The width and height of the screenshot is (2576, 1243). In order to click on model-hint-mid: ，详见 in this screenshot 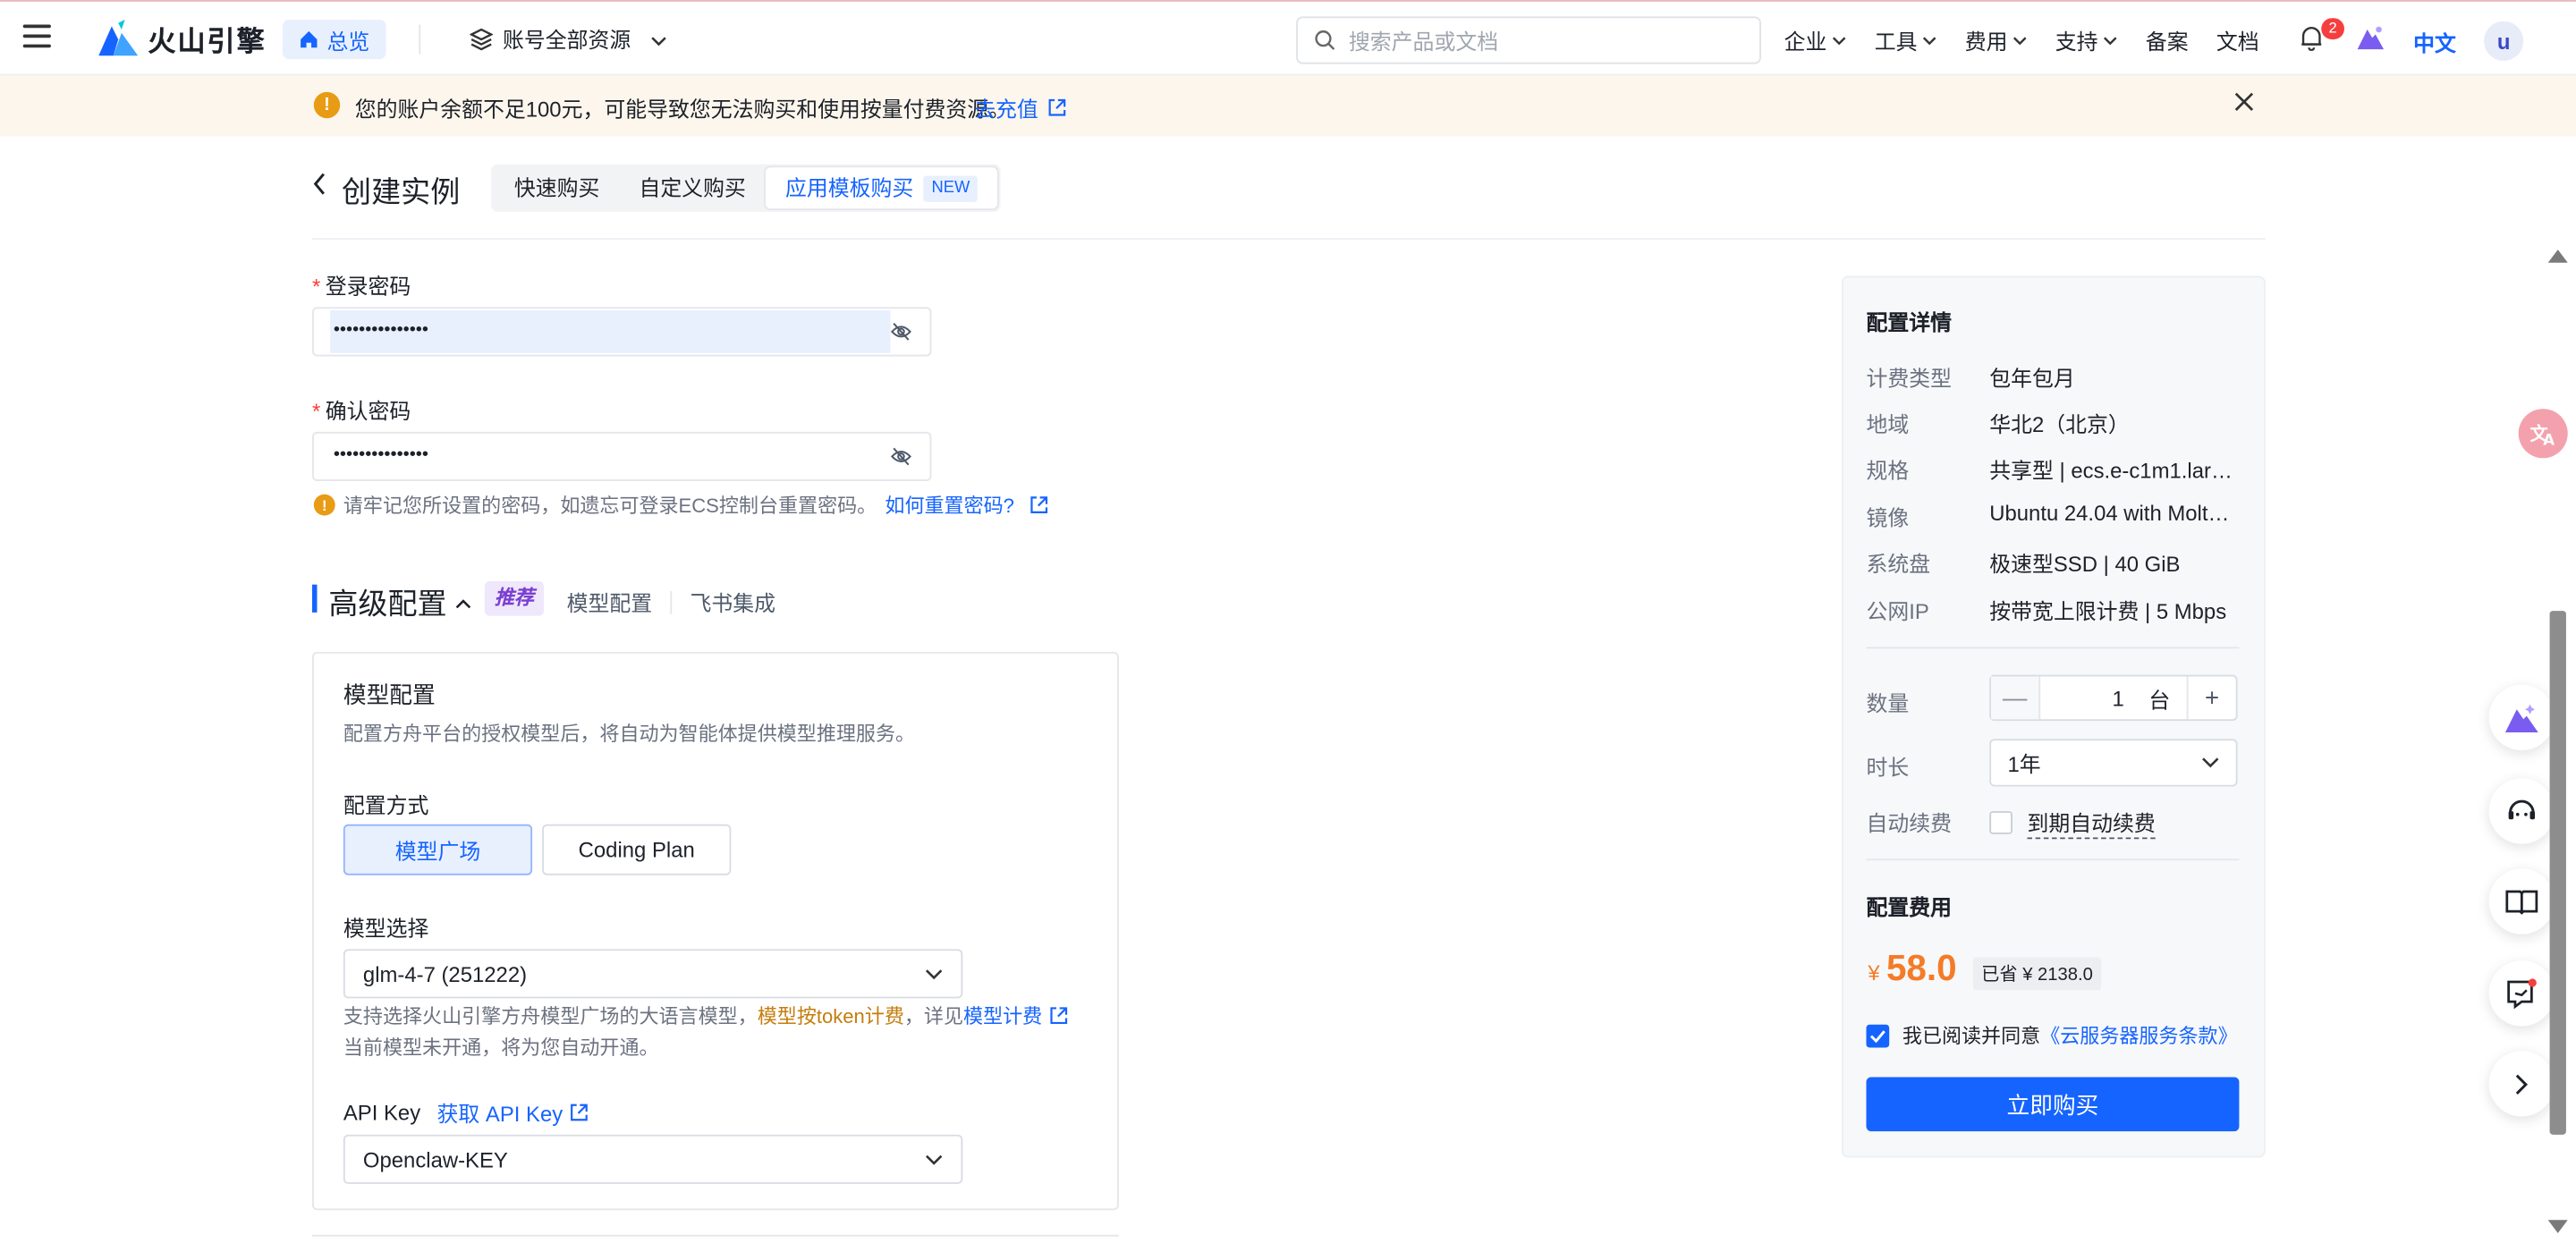, I will do `click(933, 1016)`.